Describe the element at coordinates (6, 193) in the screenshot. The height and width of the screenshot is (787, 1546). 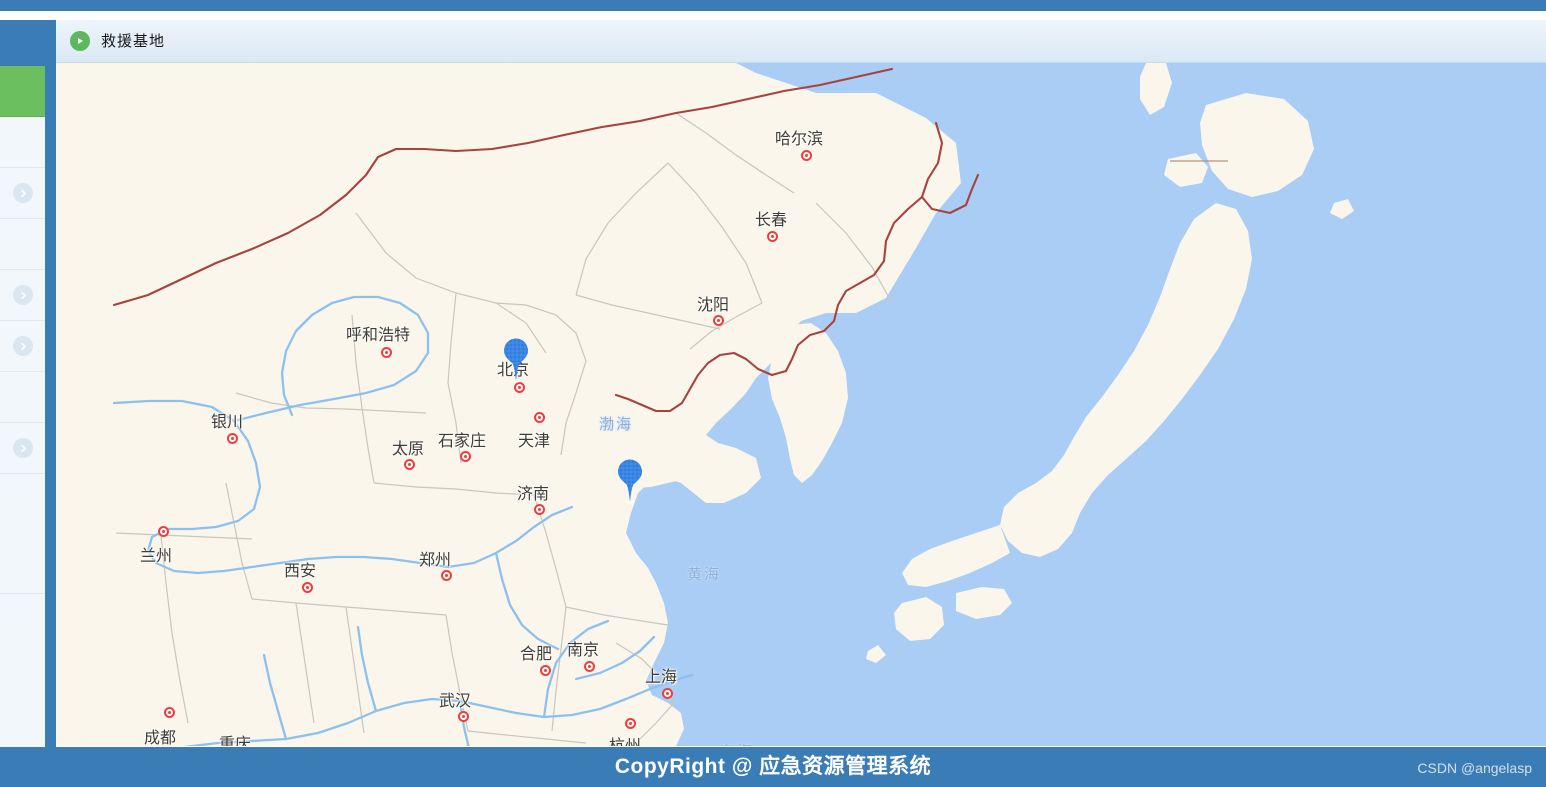
I see `sidebar-item-label: 救援队伍` at that location.